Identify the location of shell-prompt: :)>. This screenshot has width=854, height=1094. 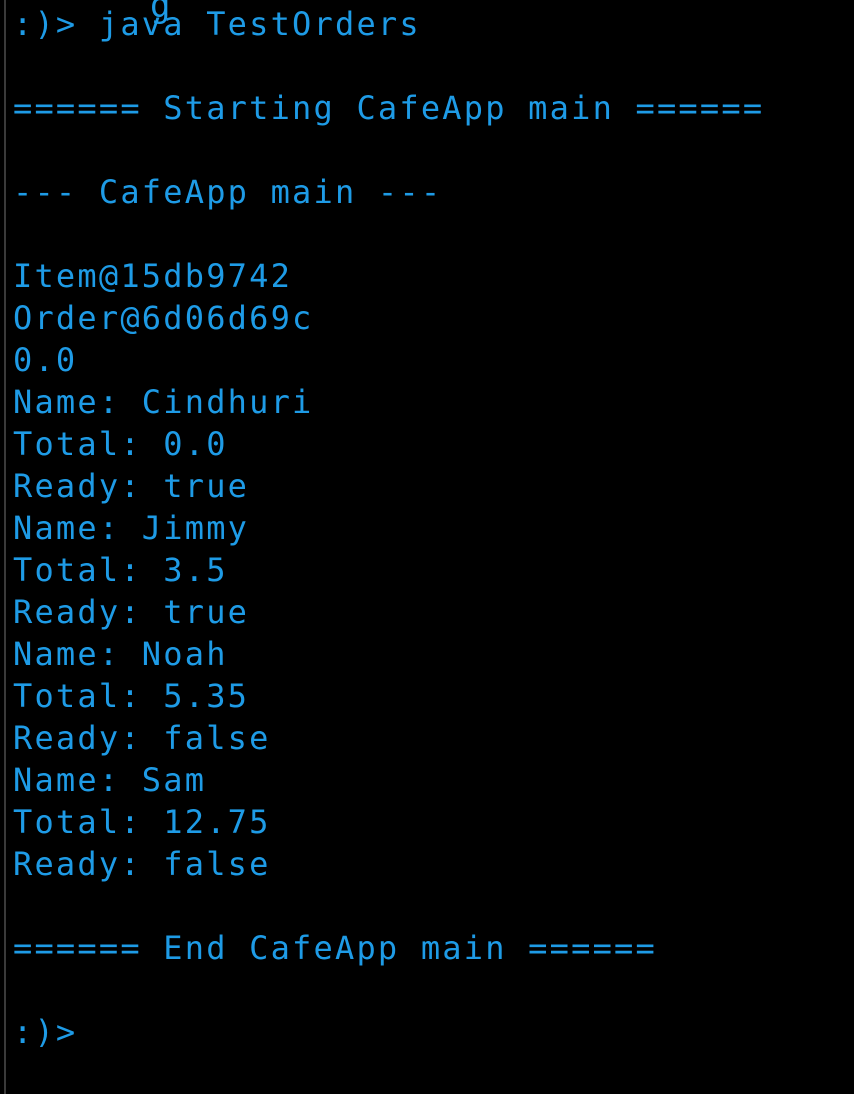
(388, 1032).